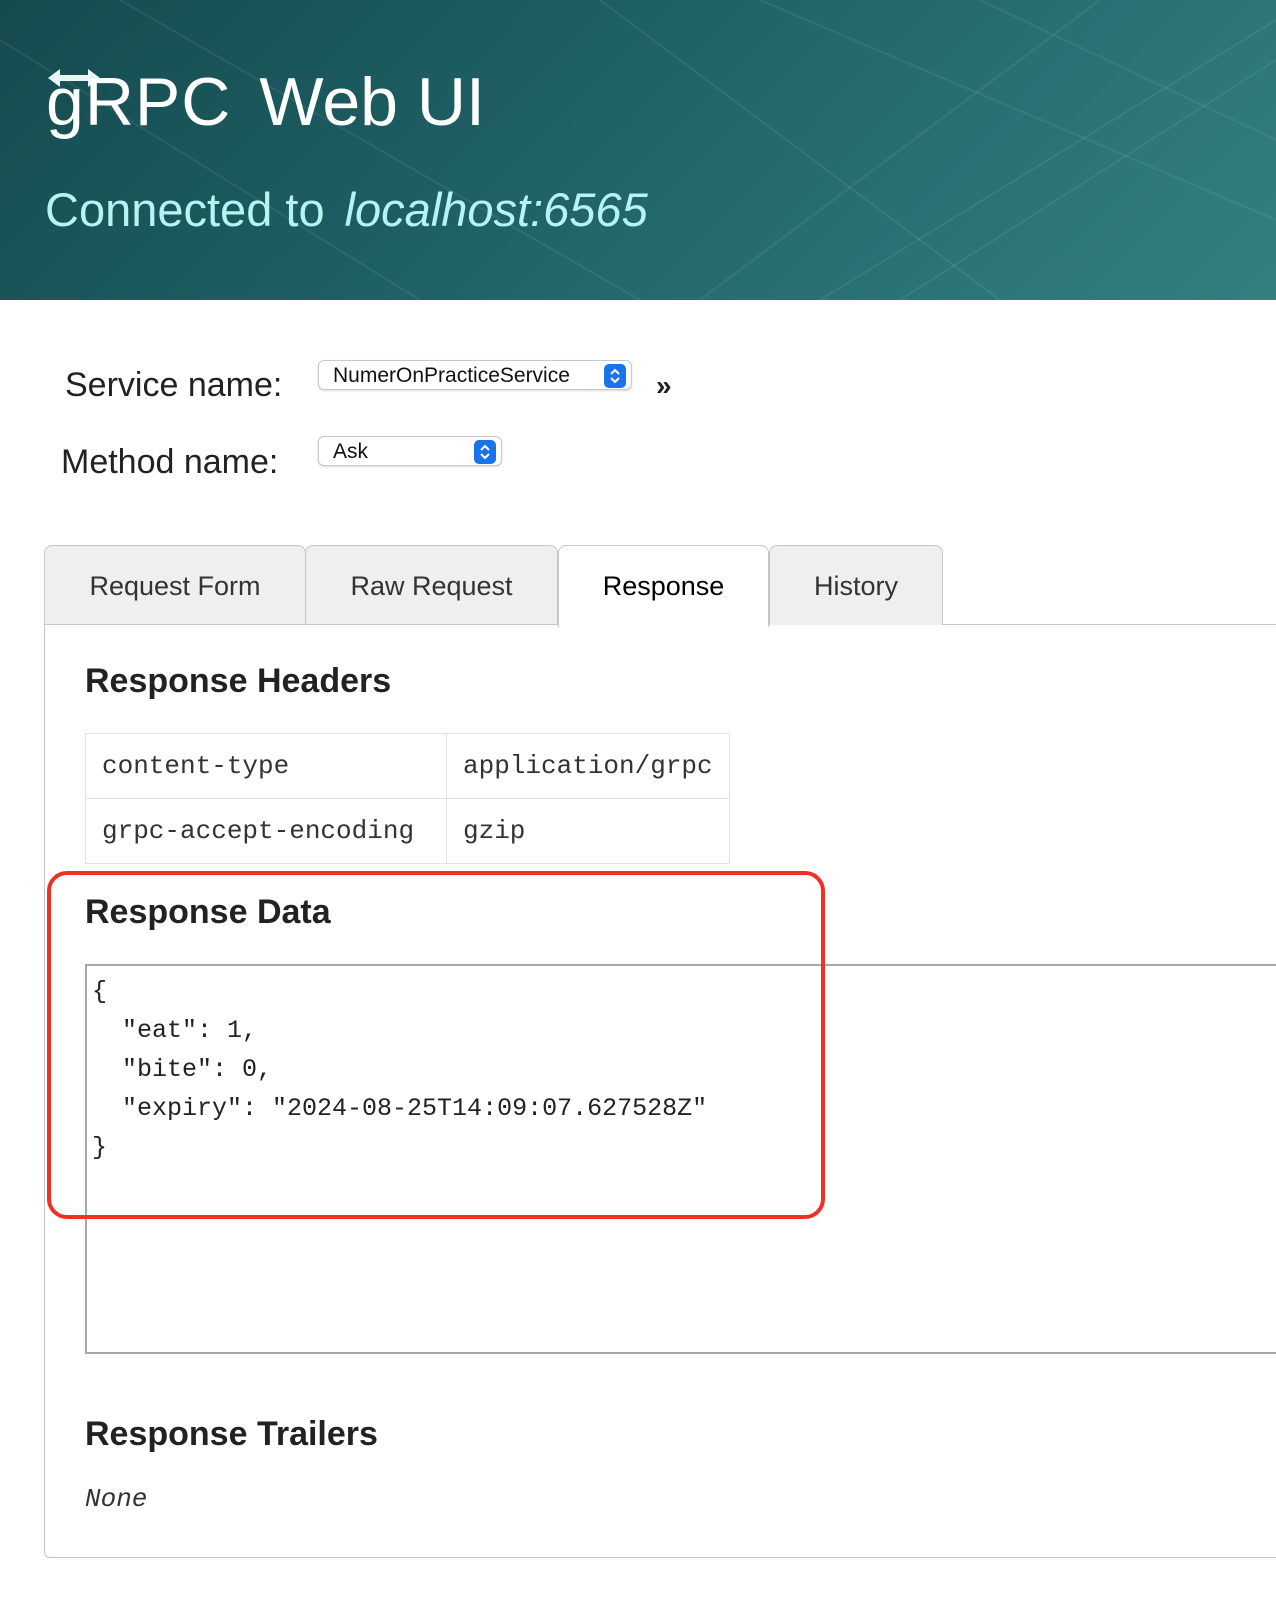 Image resolution: width=1276 pixels, height=1604 pixels. What do you see at coordinates (372, 102) in the screenshot?
I see `logo-web-ui-text: Web UI` at bounding box center [372, 102].